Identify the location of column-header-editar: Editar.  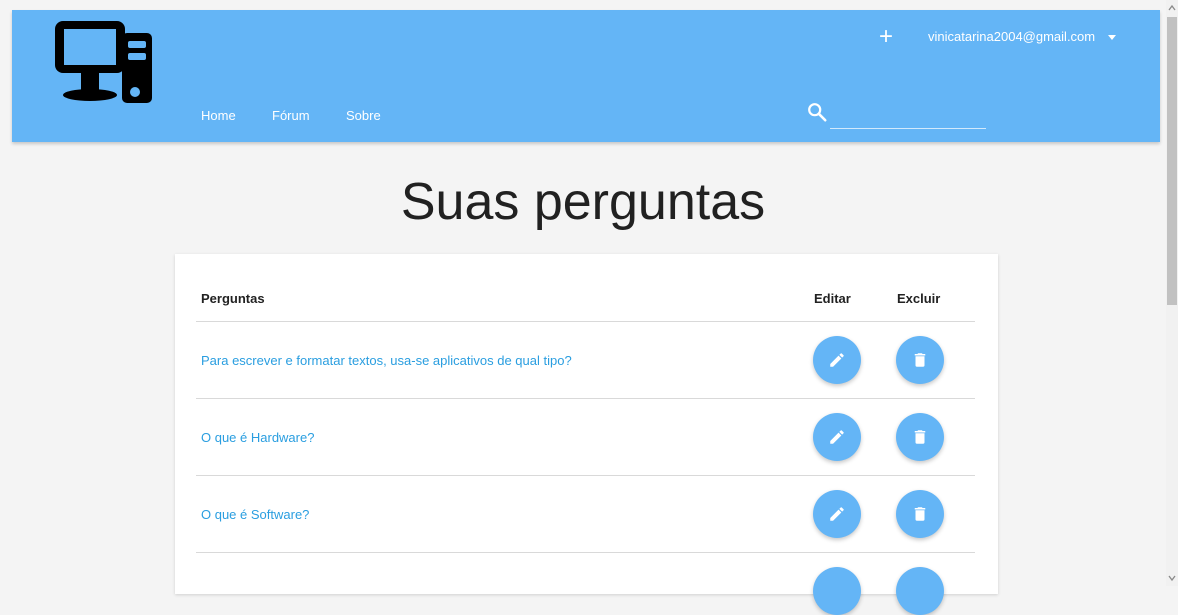
(832, 298).